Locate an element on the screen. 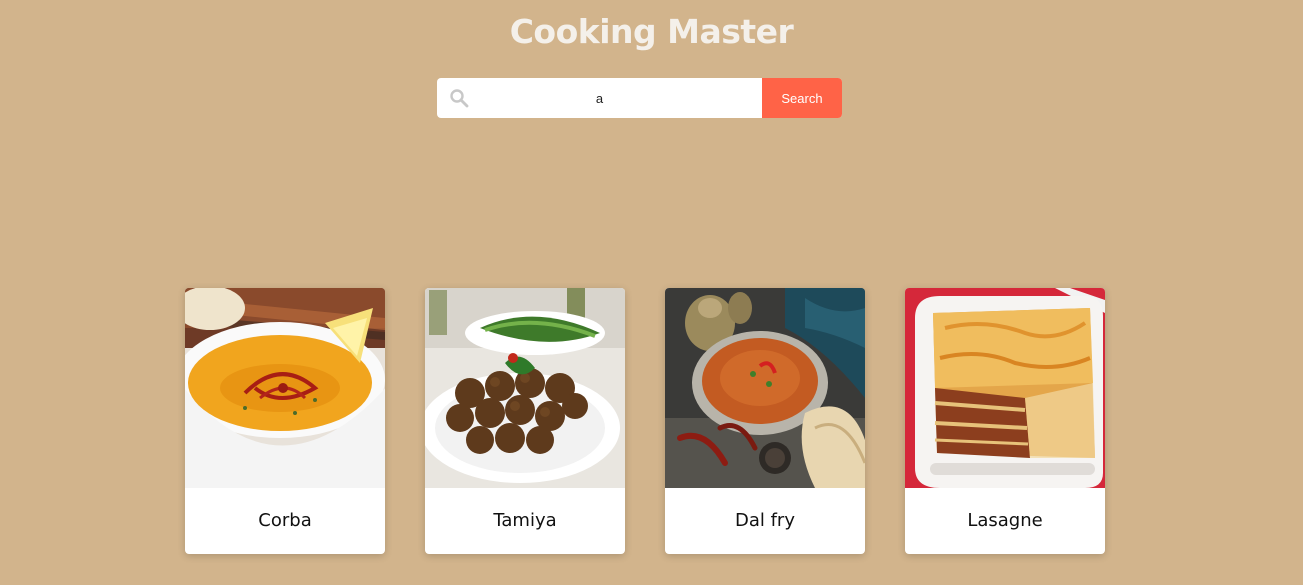  curry-bowl-image is located at coordinates (765, 388).